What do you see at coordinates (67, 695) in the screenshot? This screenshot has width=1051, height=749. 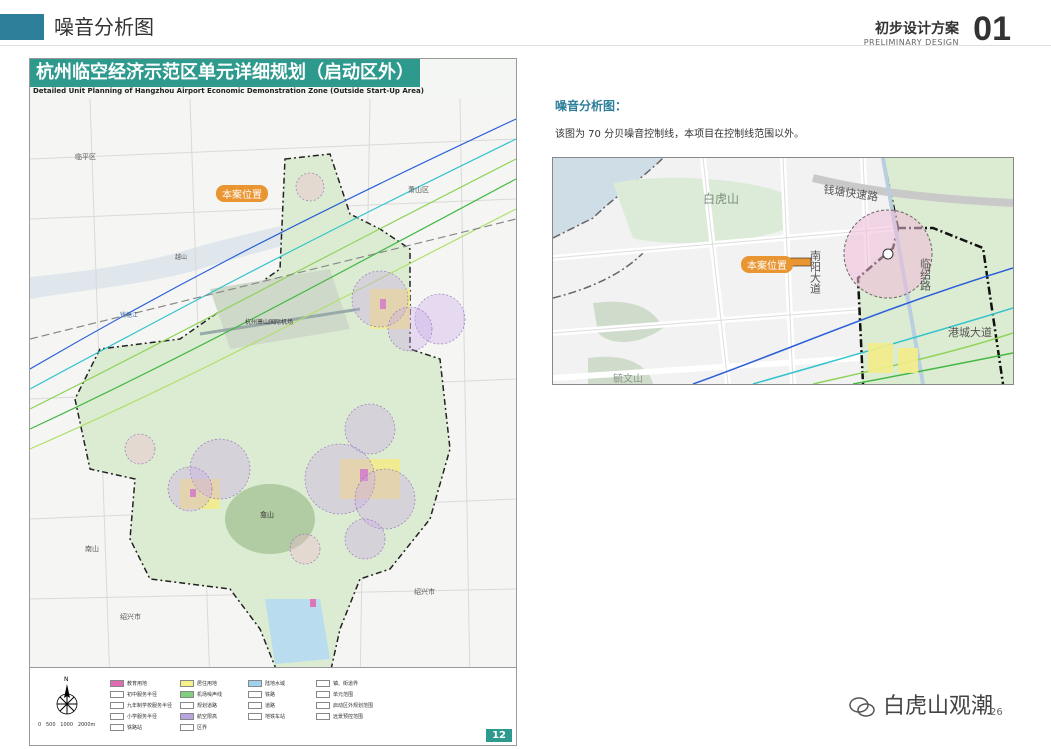 I see `north-arrow-icon: N` at bounding box center [67, 695].